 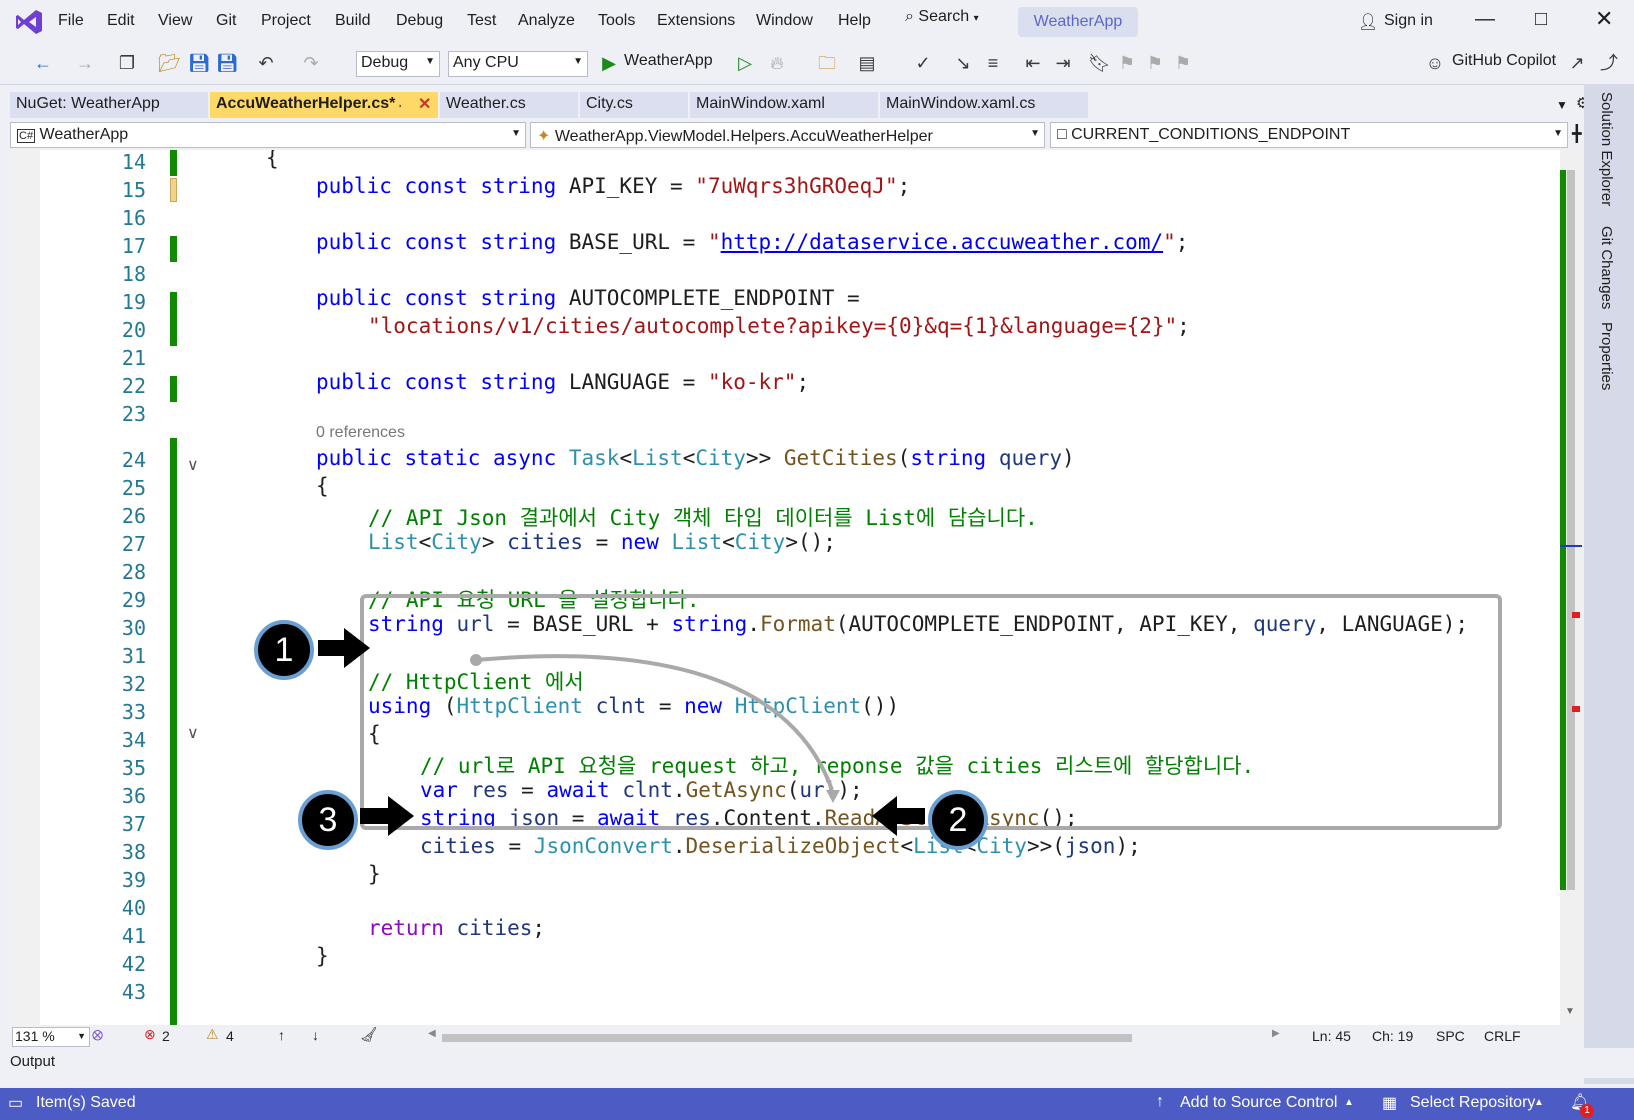 What do you see at coordinates (1258, 1103) in the screenshot?
I see `add-to-source-control-button: Add to Source Control` at bounding box center [1258, 1103].